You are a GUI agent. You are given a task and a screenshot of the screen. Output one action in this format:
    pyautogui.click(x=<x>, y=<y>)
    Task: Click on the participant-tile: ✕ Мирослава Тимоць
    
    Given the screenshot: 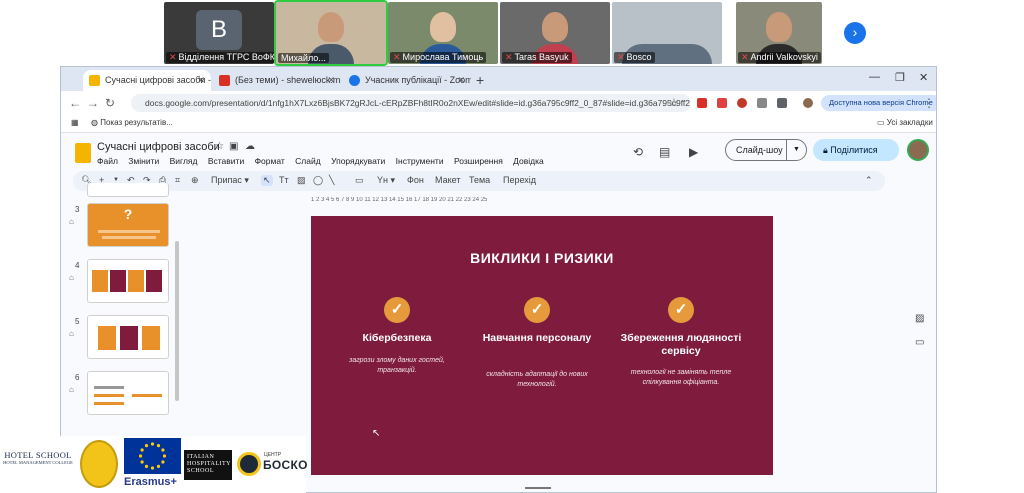 What is the action you would take?
    pyautogui.click(x=443, y=33)
    